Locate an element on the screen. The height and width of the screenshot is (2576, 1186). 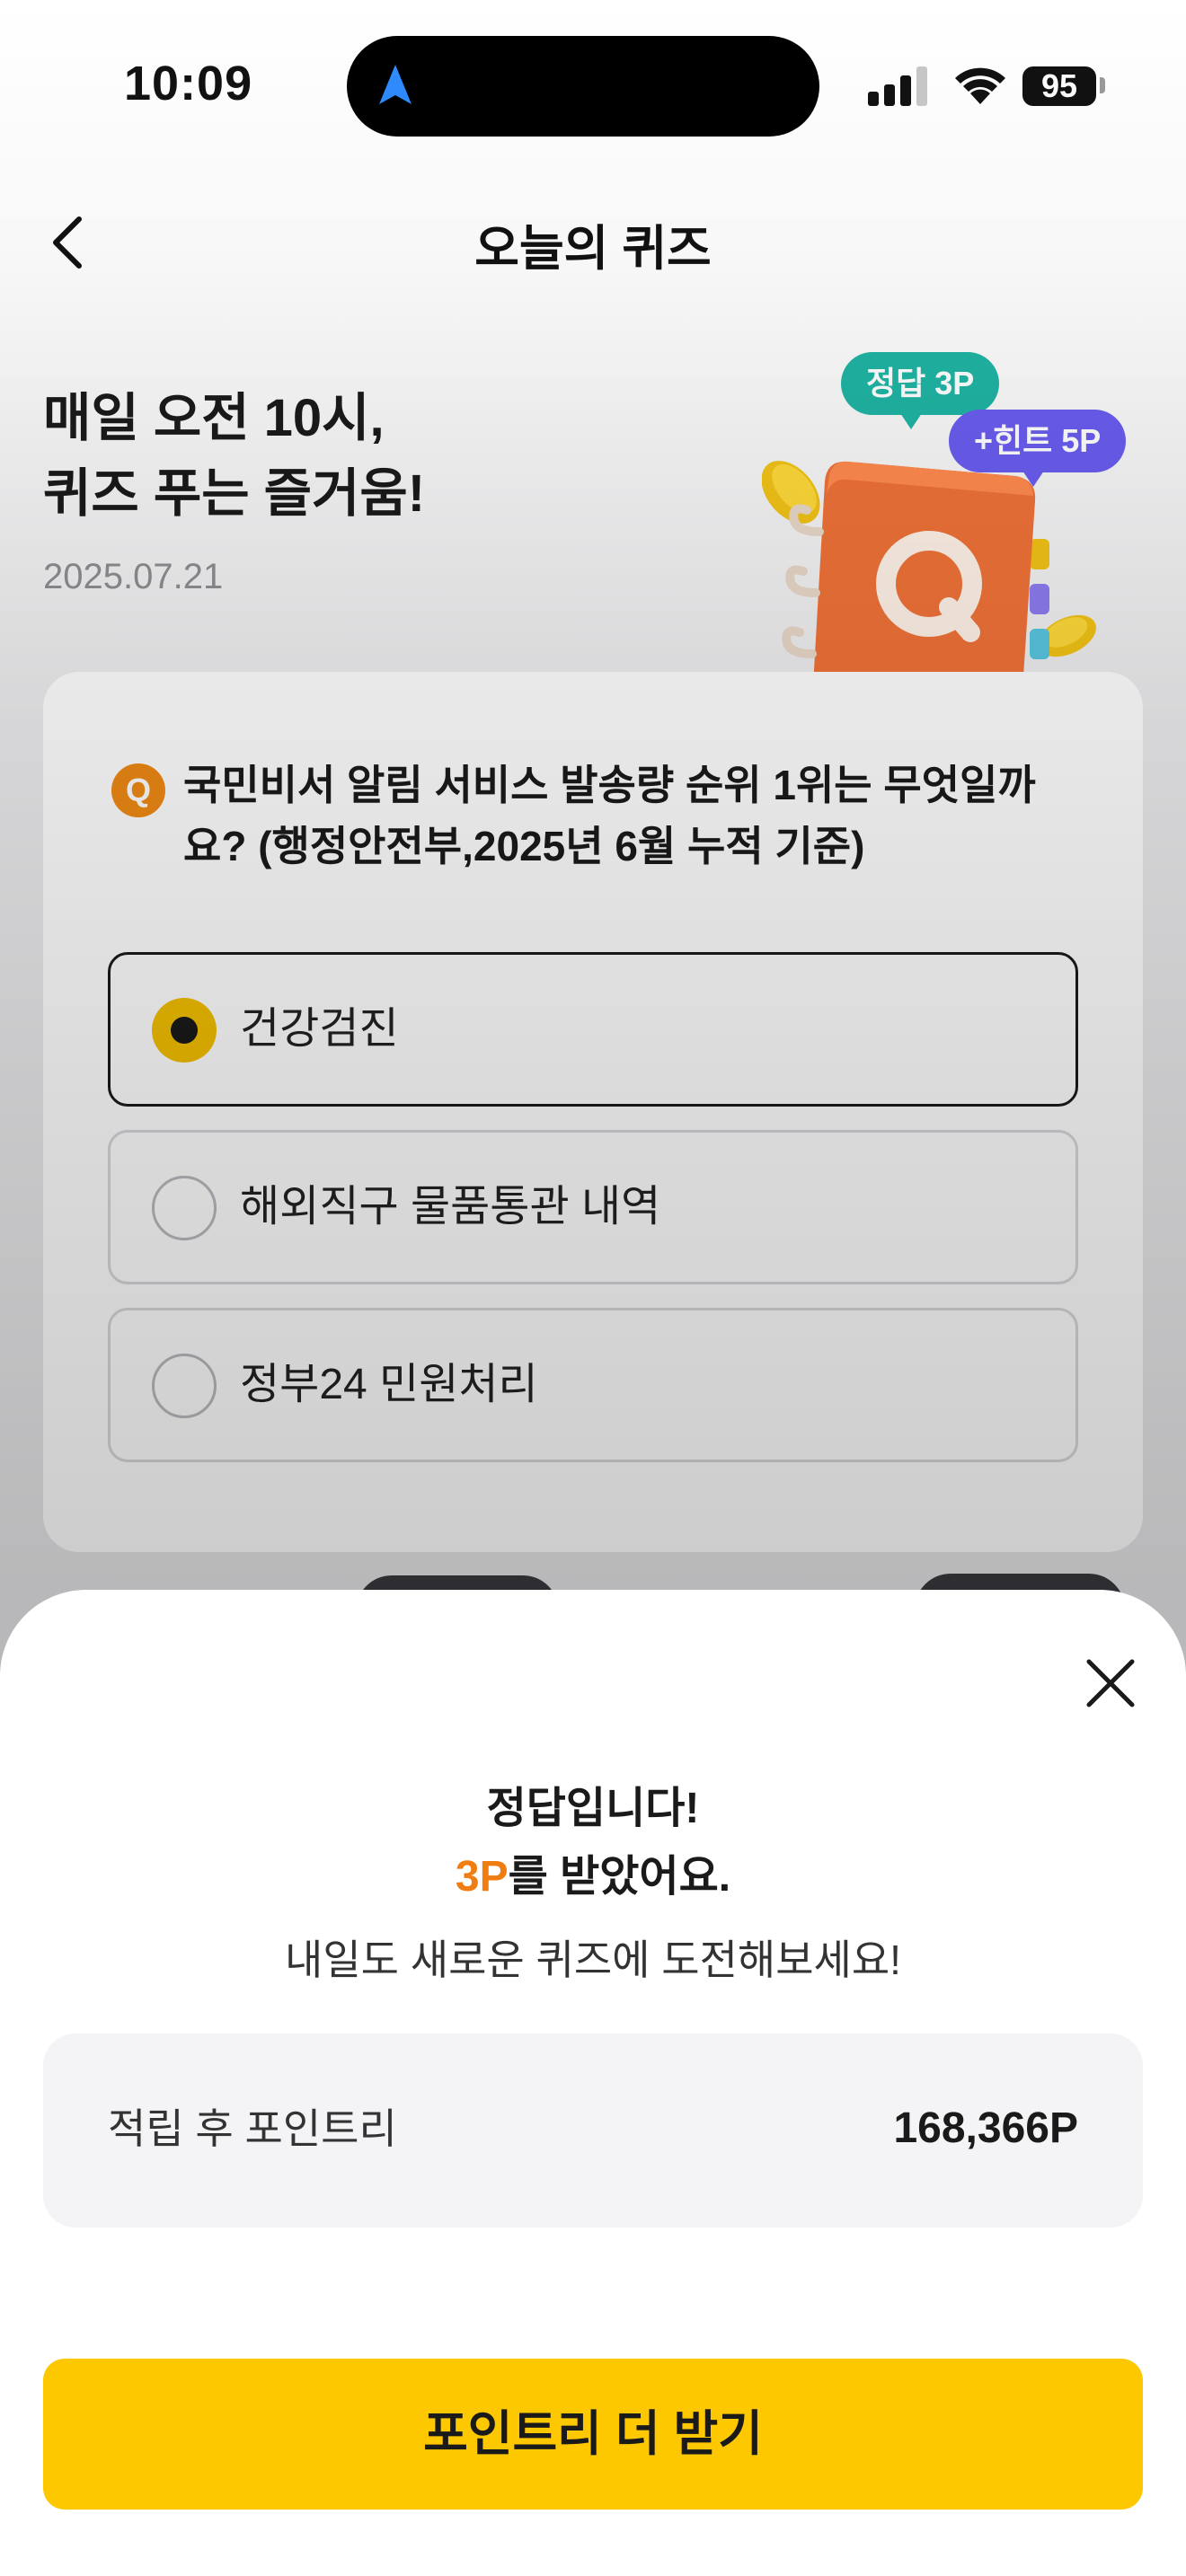
hero-title: 매일 오전 10시, 퀴즈 푸는 즐거움! is located at coordinates (234, 456).